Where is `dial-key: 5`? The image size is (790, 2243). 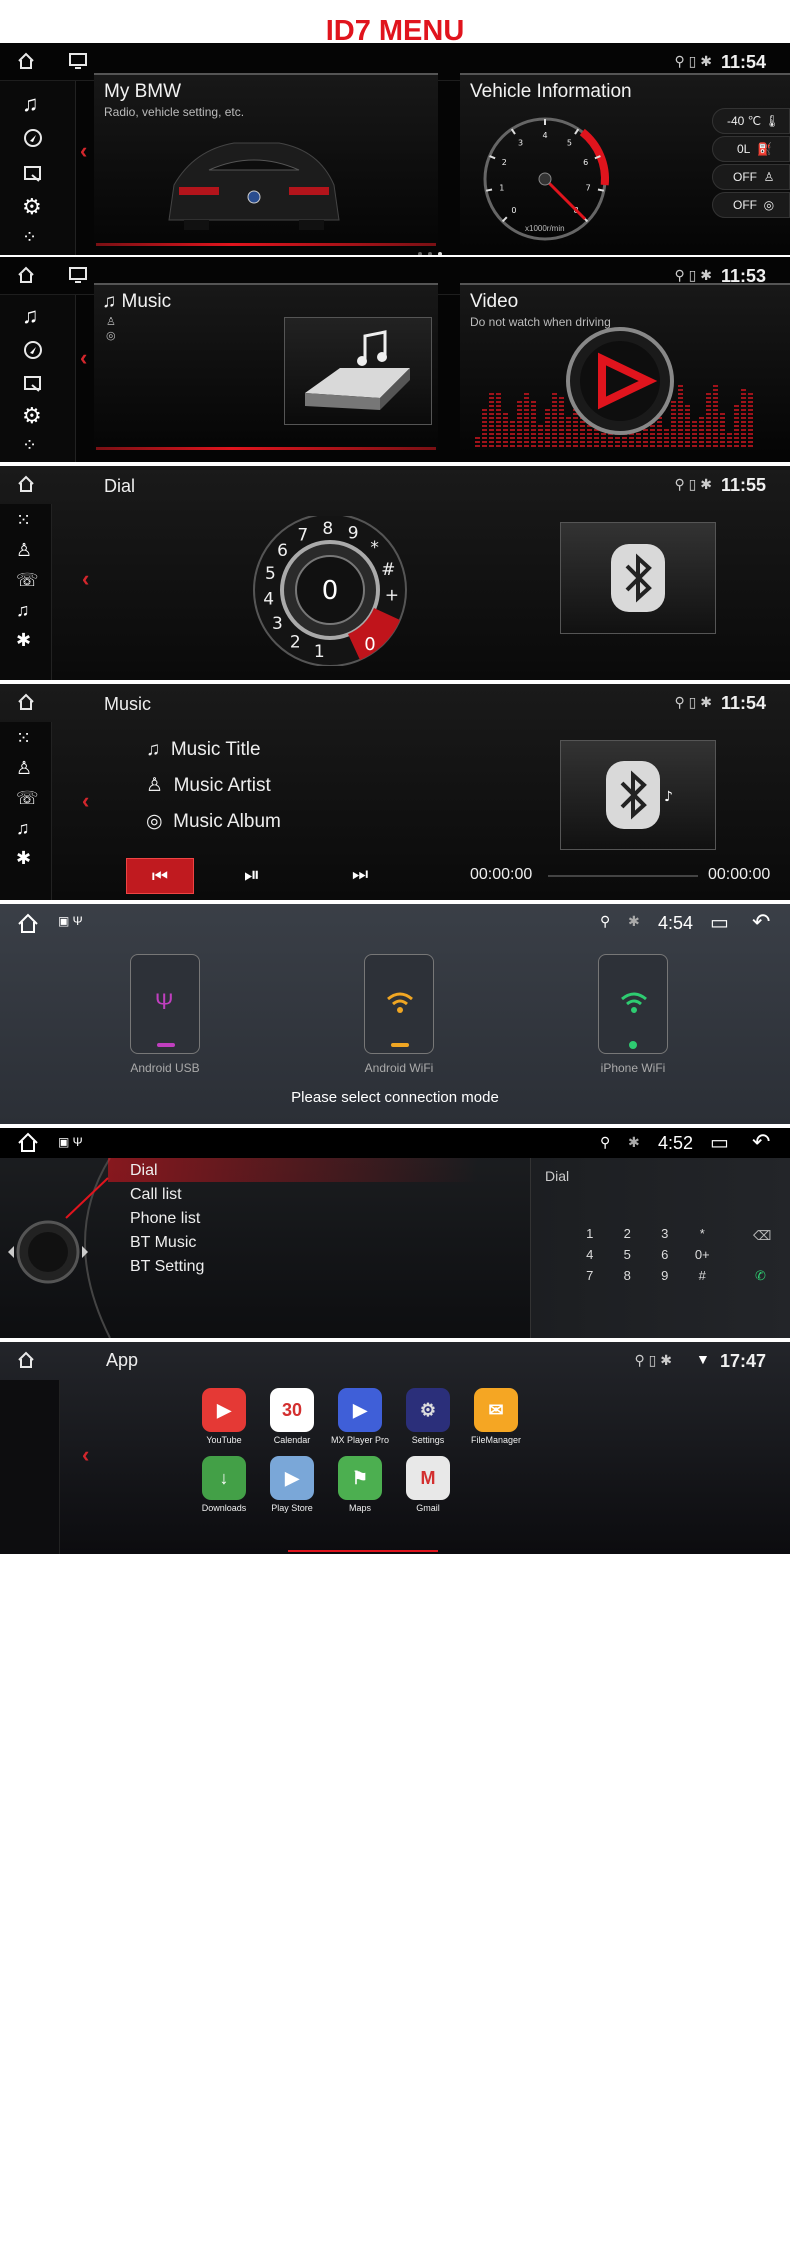 dial-key: 5 is located at coordinates (270, 574).